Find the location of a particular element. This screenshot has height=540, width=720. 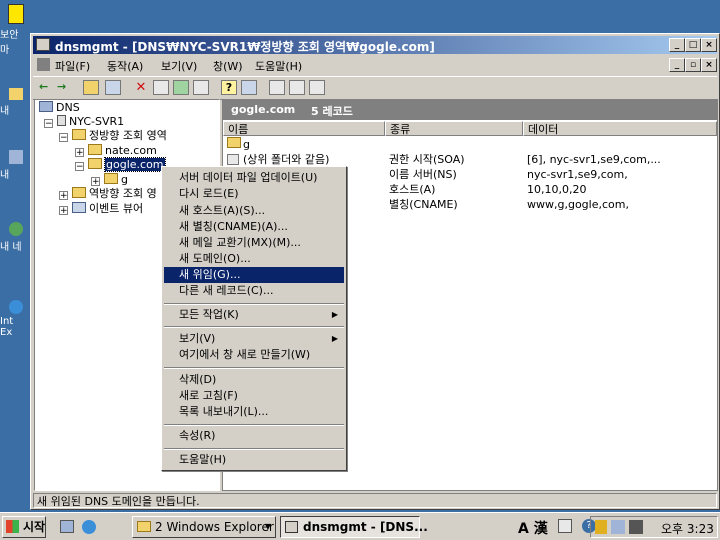

desktop-icon-security: 보안 마 is located at coordinates (16, 30).